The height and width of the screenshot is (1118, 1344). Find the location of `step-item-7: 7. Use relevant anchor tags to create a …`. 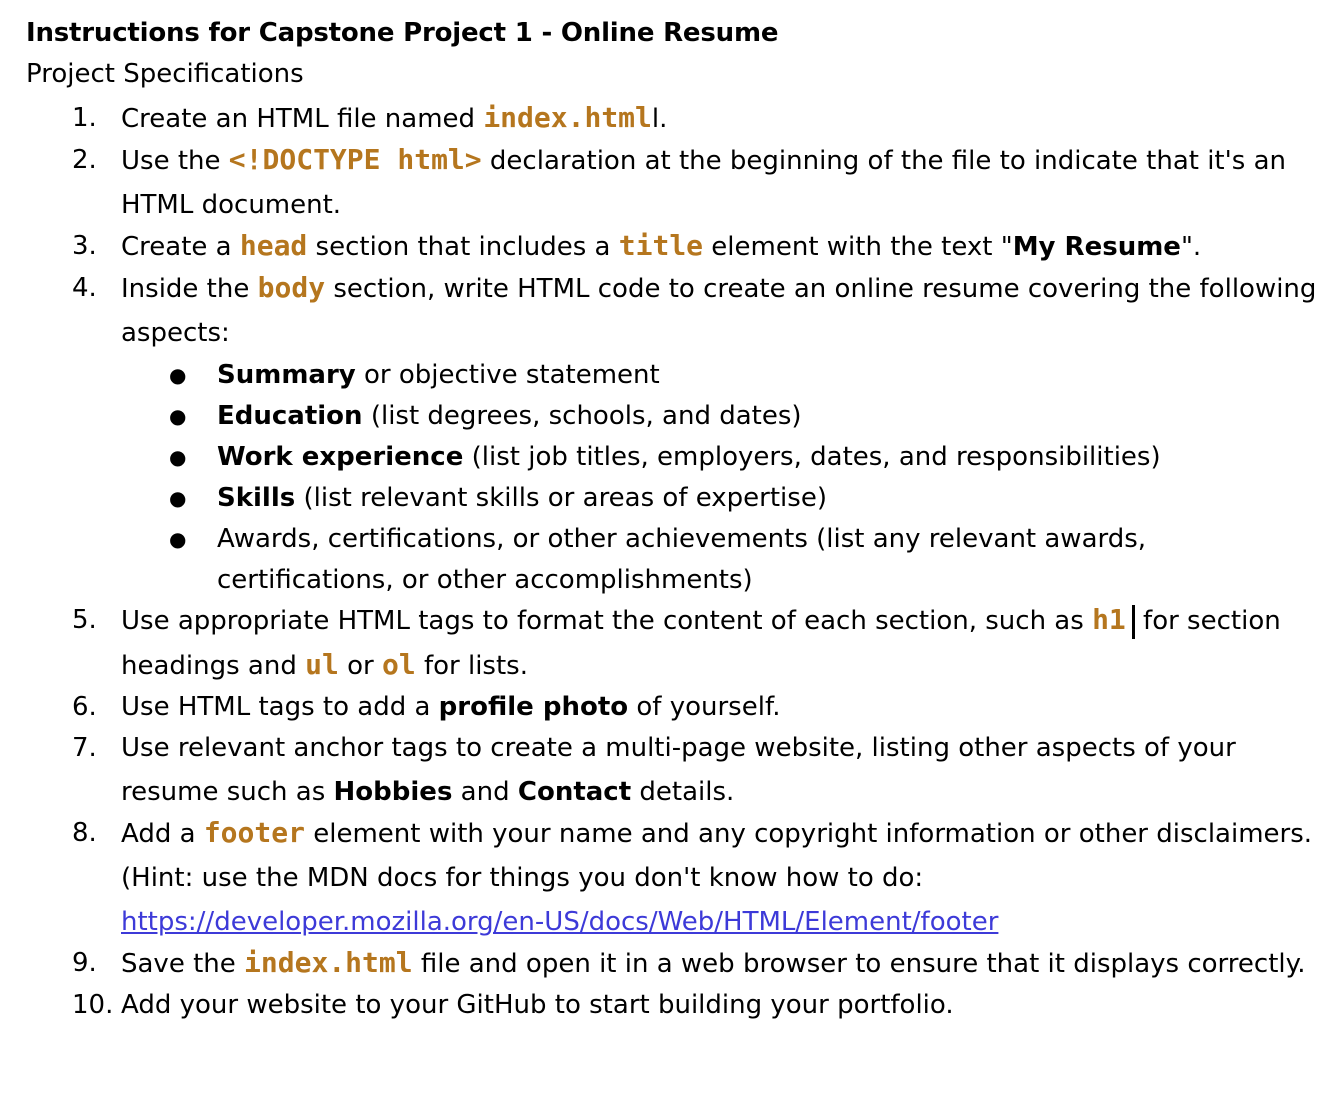

step-item-7: 7. Use relevant anchor tags to create a … is located at coordinates (676, 770).